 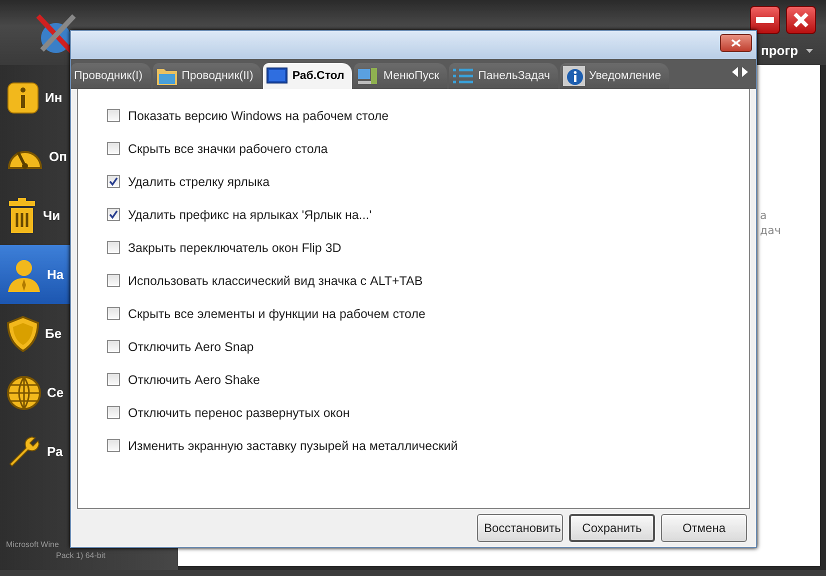 What do you see at coordinates (770, 230) in the screenshot?
I see `description-text: дач` at bounding box center [770, 230].